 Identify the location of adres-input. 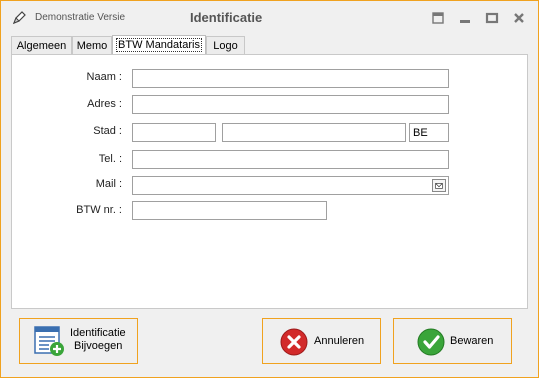
(290, 104).